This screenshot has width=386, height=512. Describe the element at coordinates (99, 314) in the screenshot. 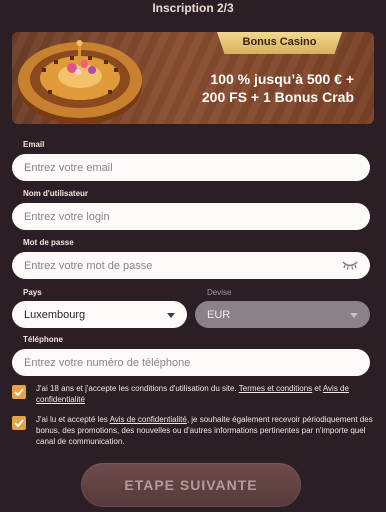

I see `country-select: Luxembourg` at that location.